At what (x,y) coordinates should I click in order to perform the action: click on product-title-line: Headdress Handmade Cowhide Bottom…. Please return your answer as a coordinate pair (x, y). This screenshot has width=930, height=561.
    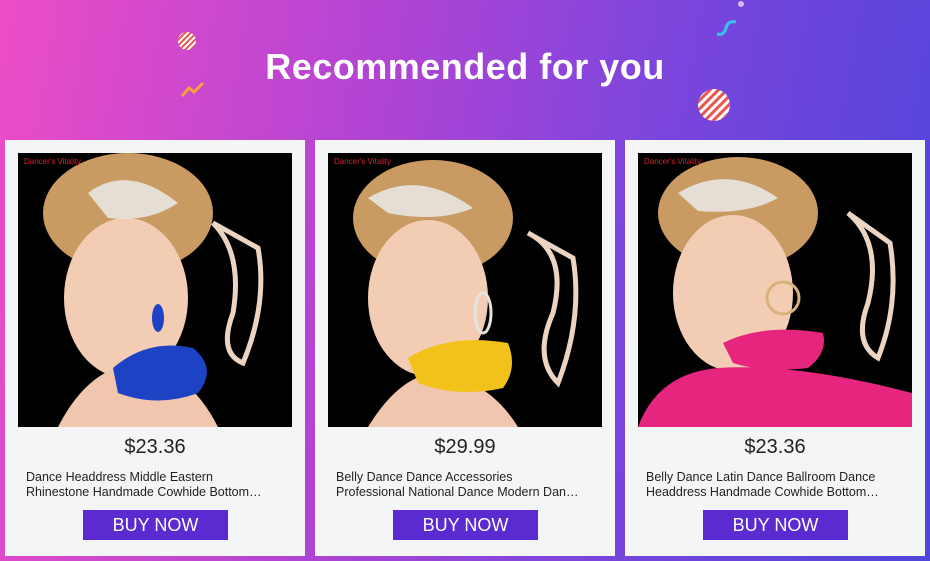
    Looking at the image, I should click on (762, 492).